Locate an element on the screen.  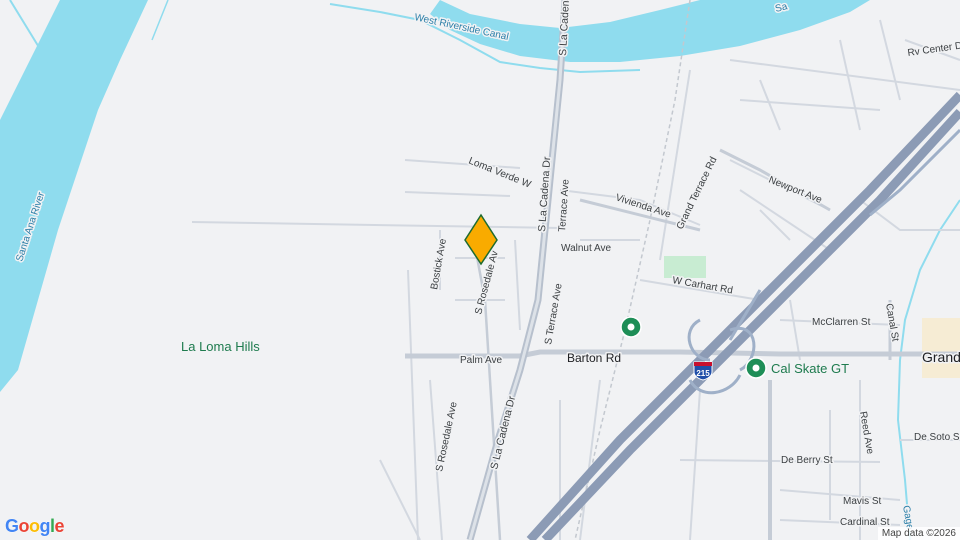
cal-skate-poi: Cal Skate GT is located at coordinates (798, 368).